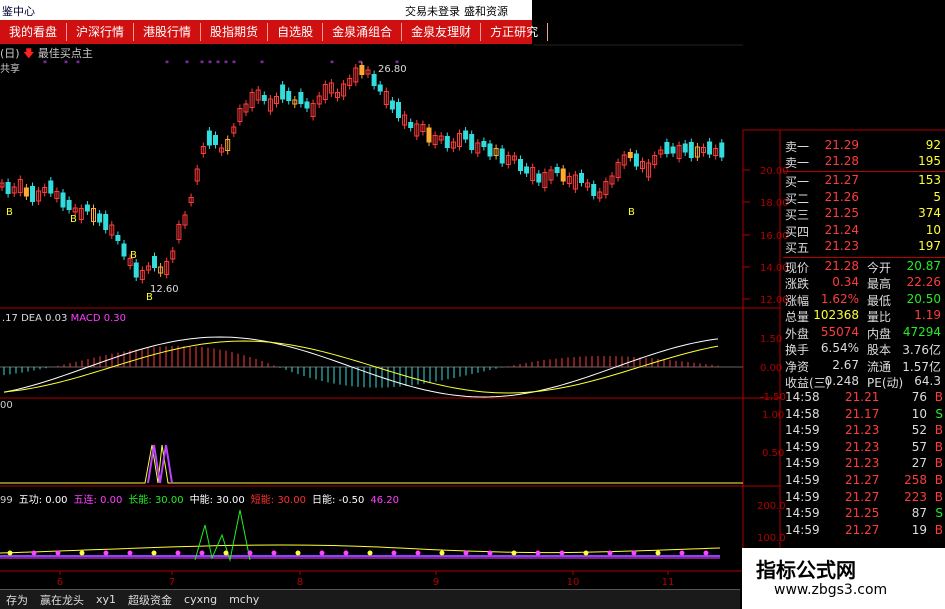  What do you see at coordinates (864, 464) in the screenshot?
I see `tick-row: 14:59 21.23 27 B` at bounding box center [864, 464].